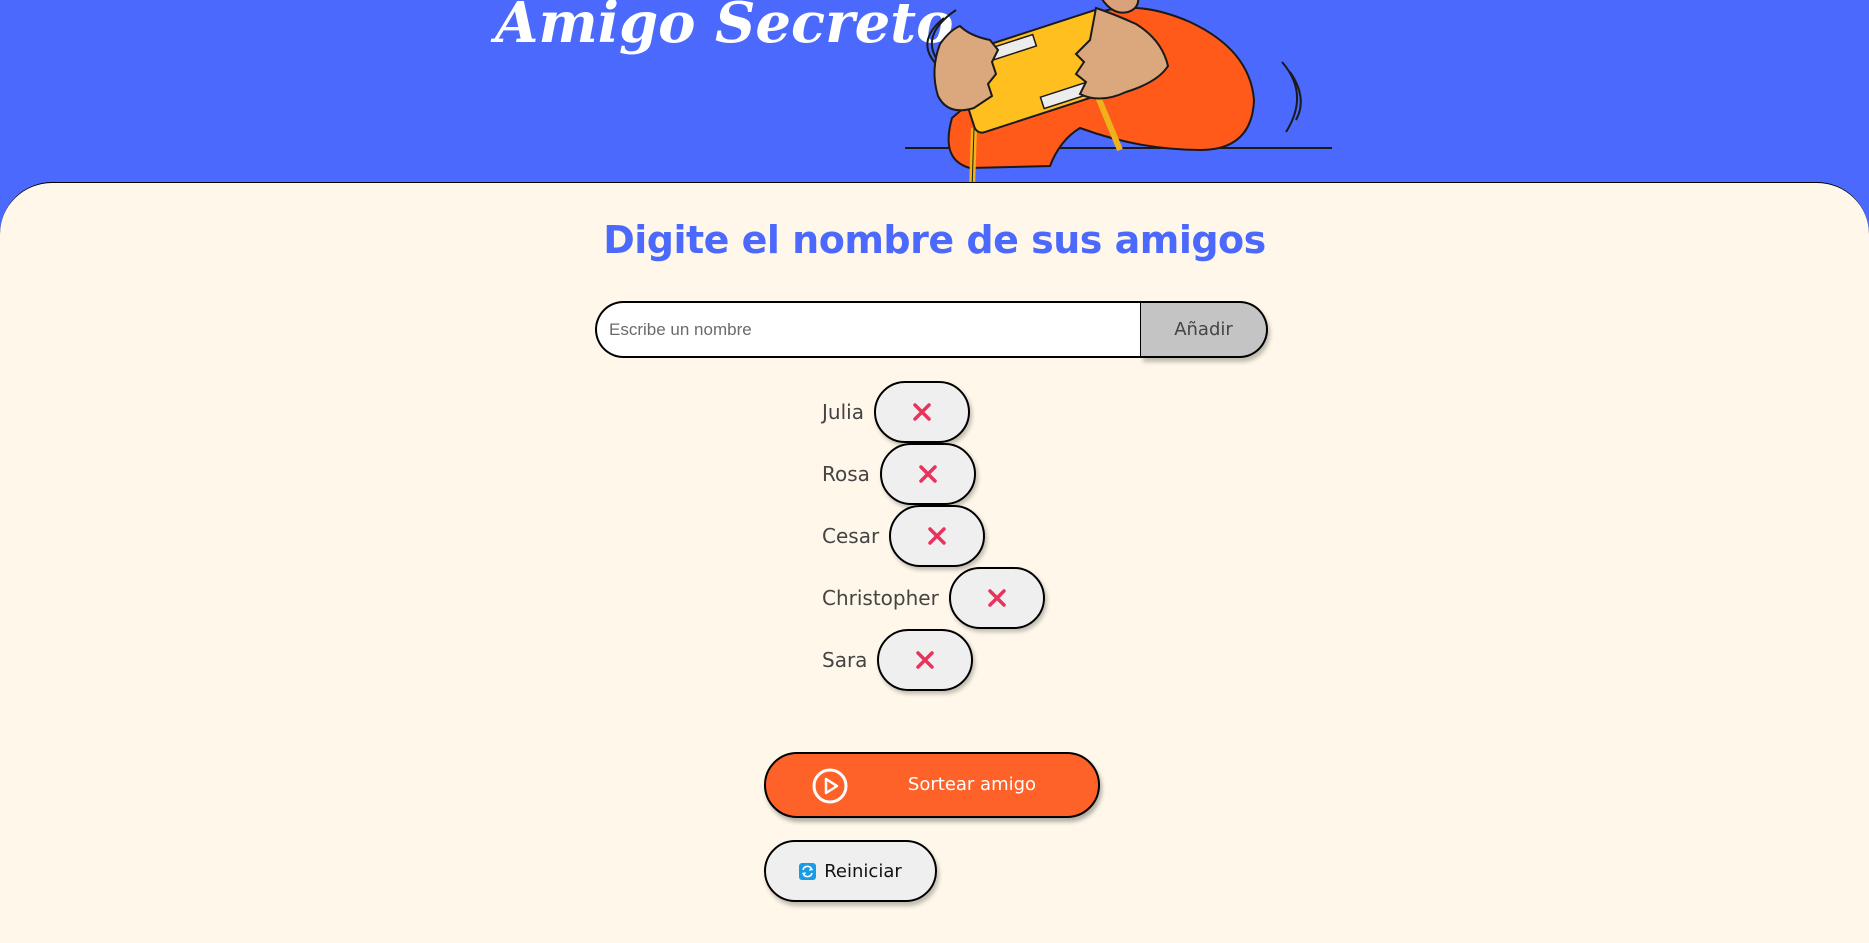 This screenshot has width=1869, height=943. I want to click on list-item: Sara, so click(933, 660).